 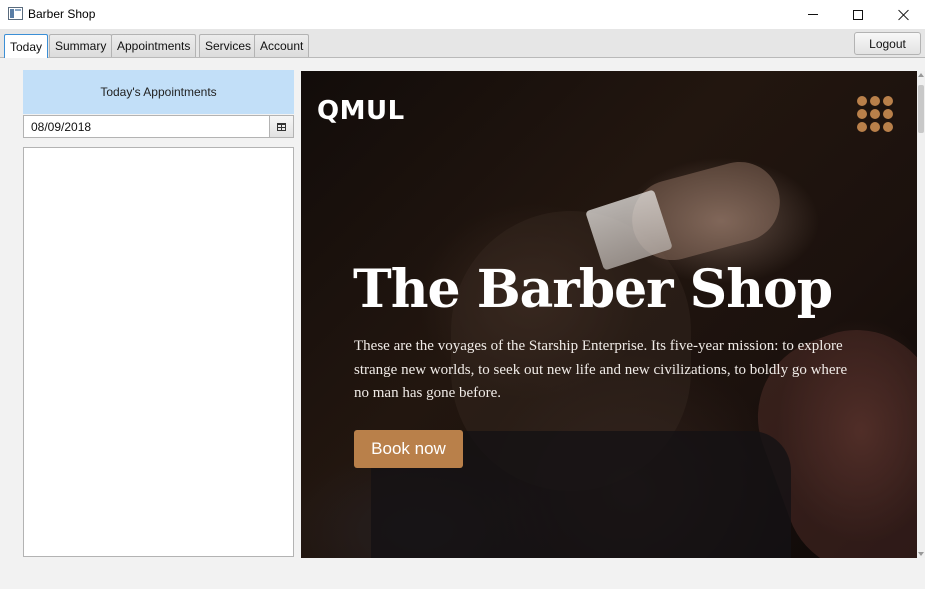 I want to click on web-view-scrollbar, so click(x=921, y=314).